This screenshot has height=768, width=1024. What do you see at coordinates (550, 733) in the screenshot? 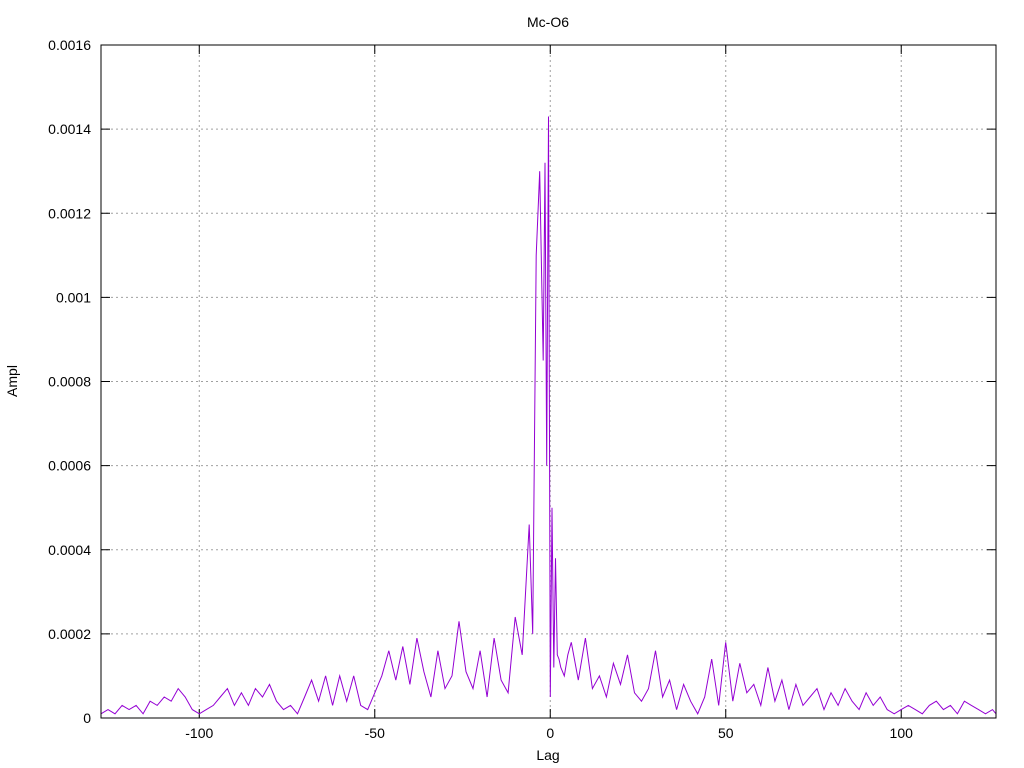
I see `x-tick-label: 0` at bounding box center [550, 733].